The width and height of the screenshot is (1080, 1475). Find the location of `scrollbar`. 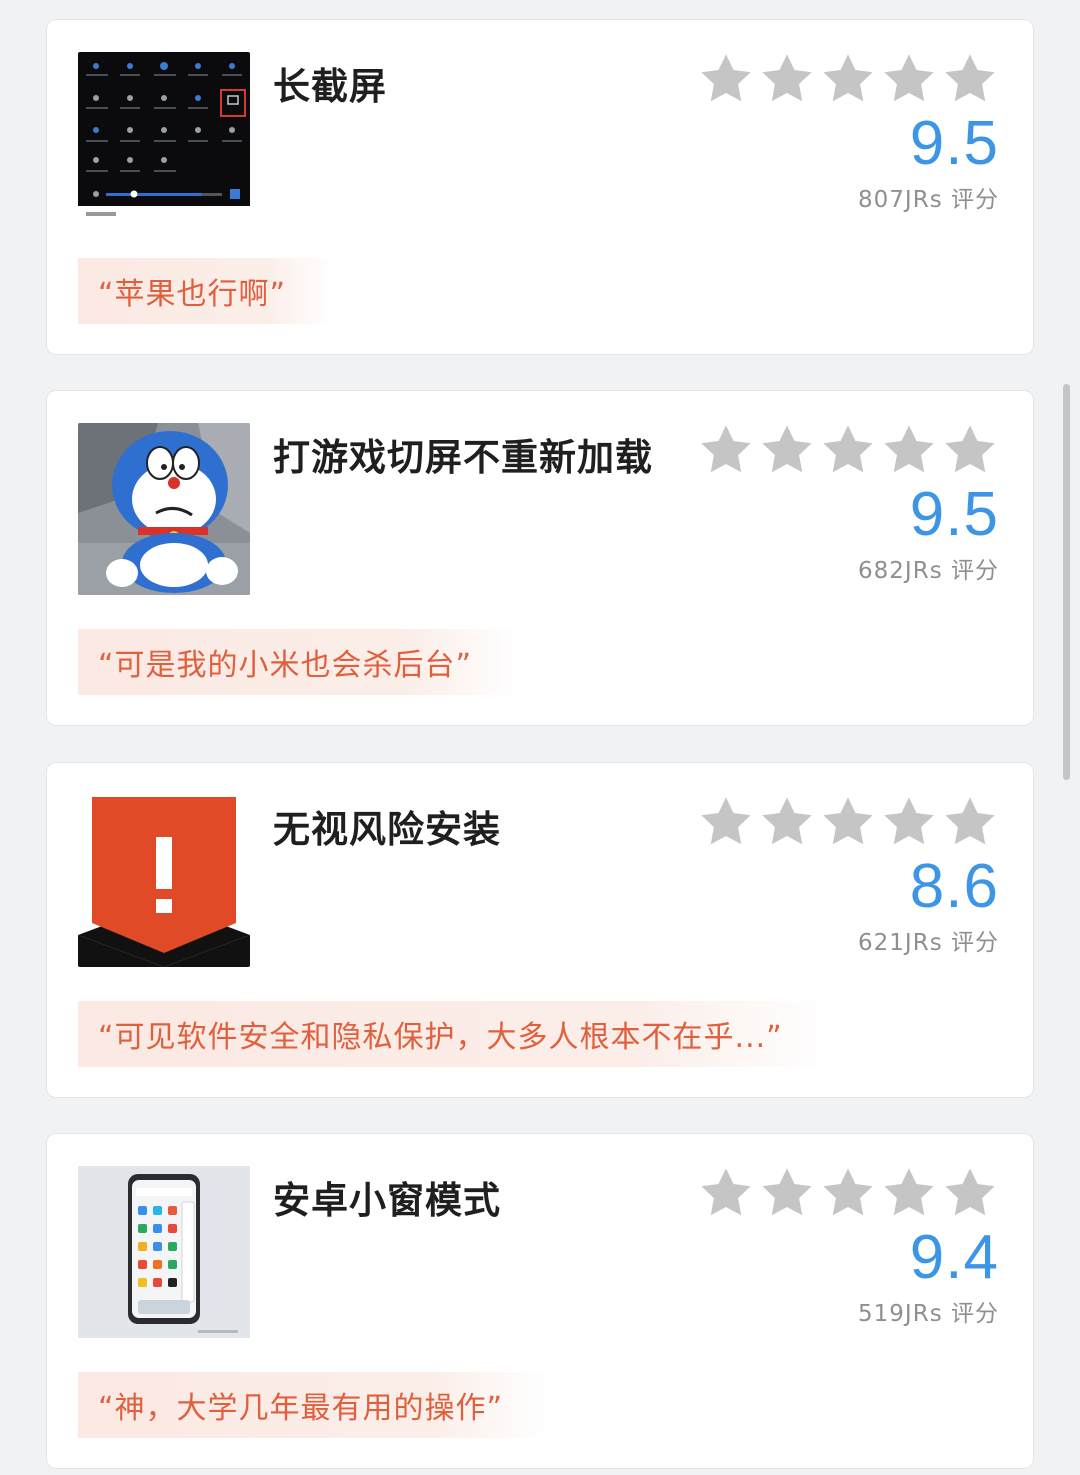

scrollbar is located at coordinates (1066, 582).